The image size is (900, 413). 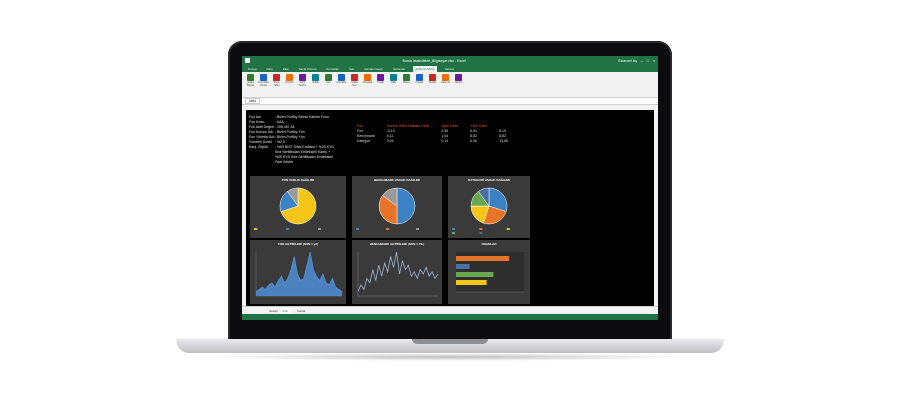 What do you see at coordinates (450, 341) in the screenshot?
I see `laptop-notch` at bounding box center [450, 341].